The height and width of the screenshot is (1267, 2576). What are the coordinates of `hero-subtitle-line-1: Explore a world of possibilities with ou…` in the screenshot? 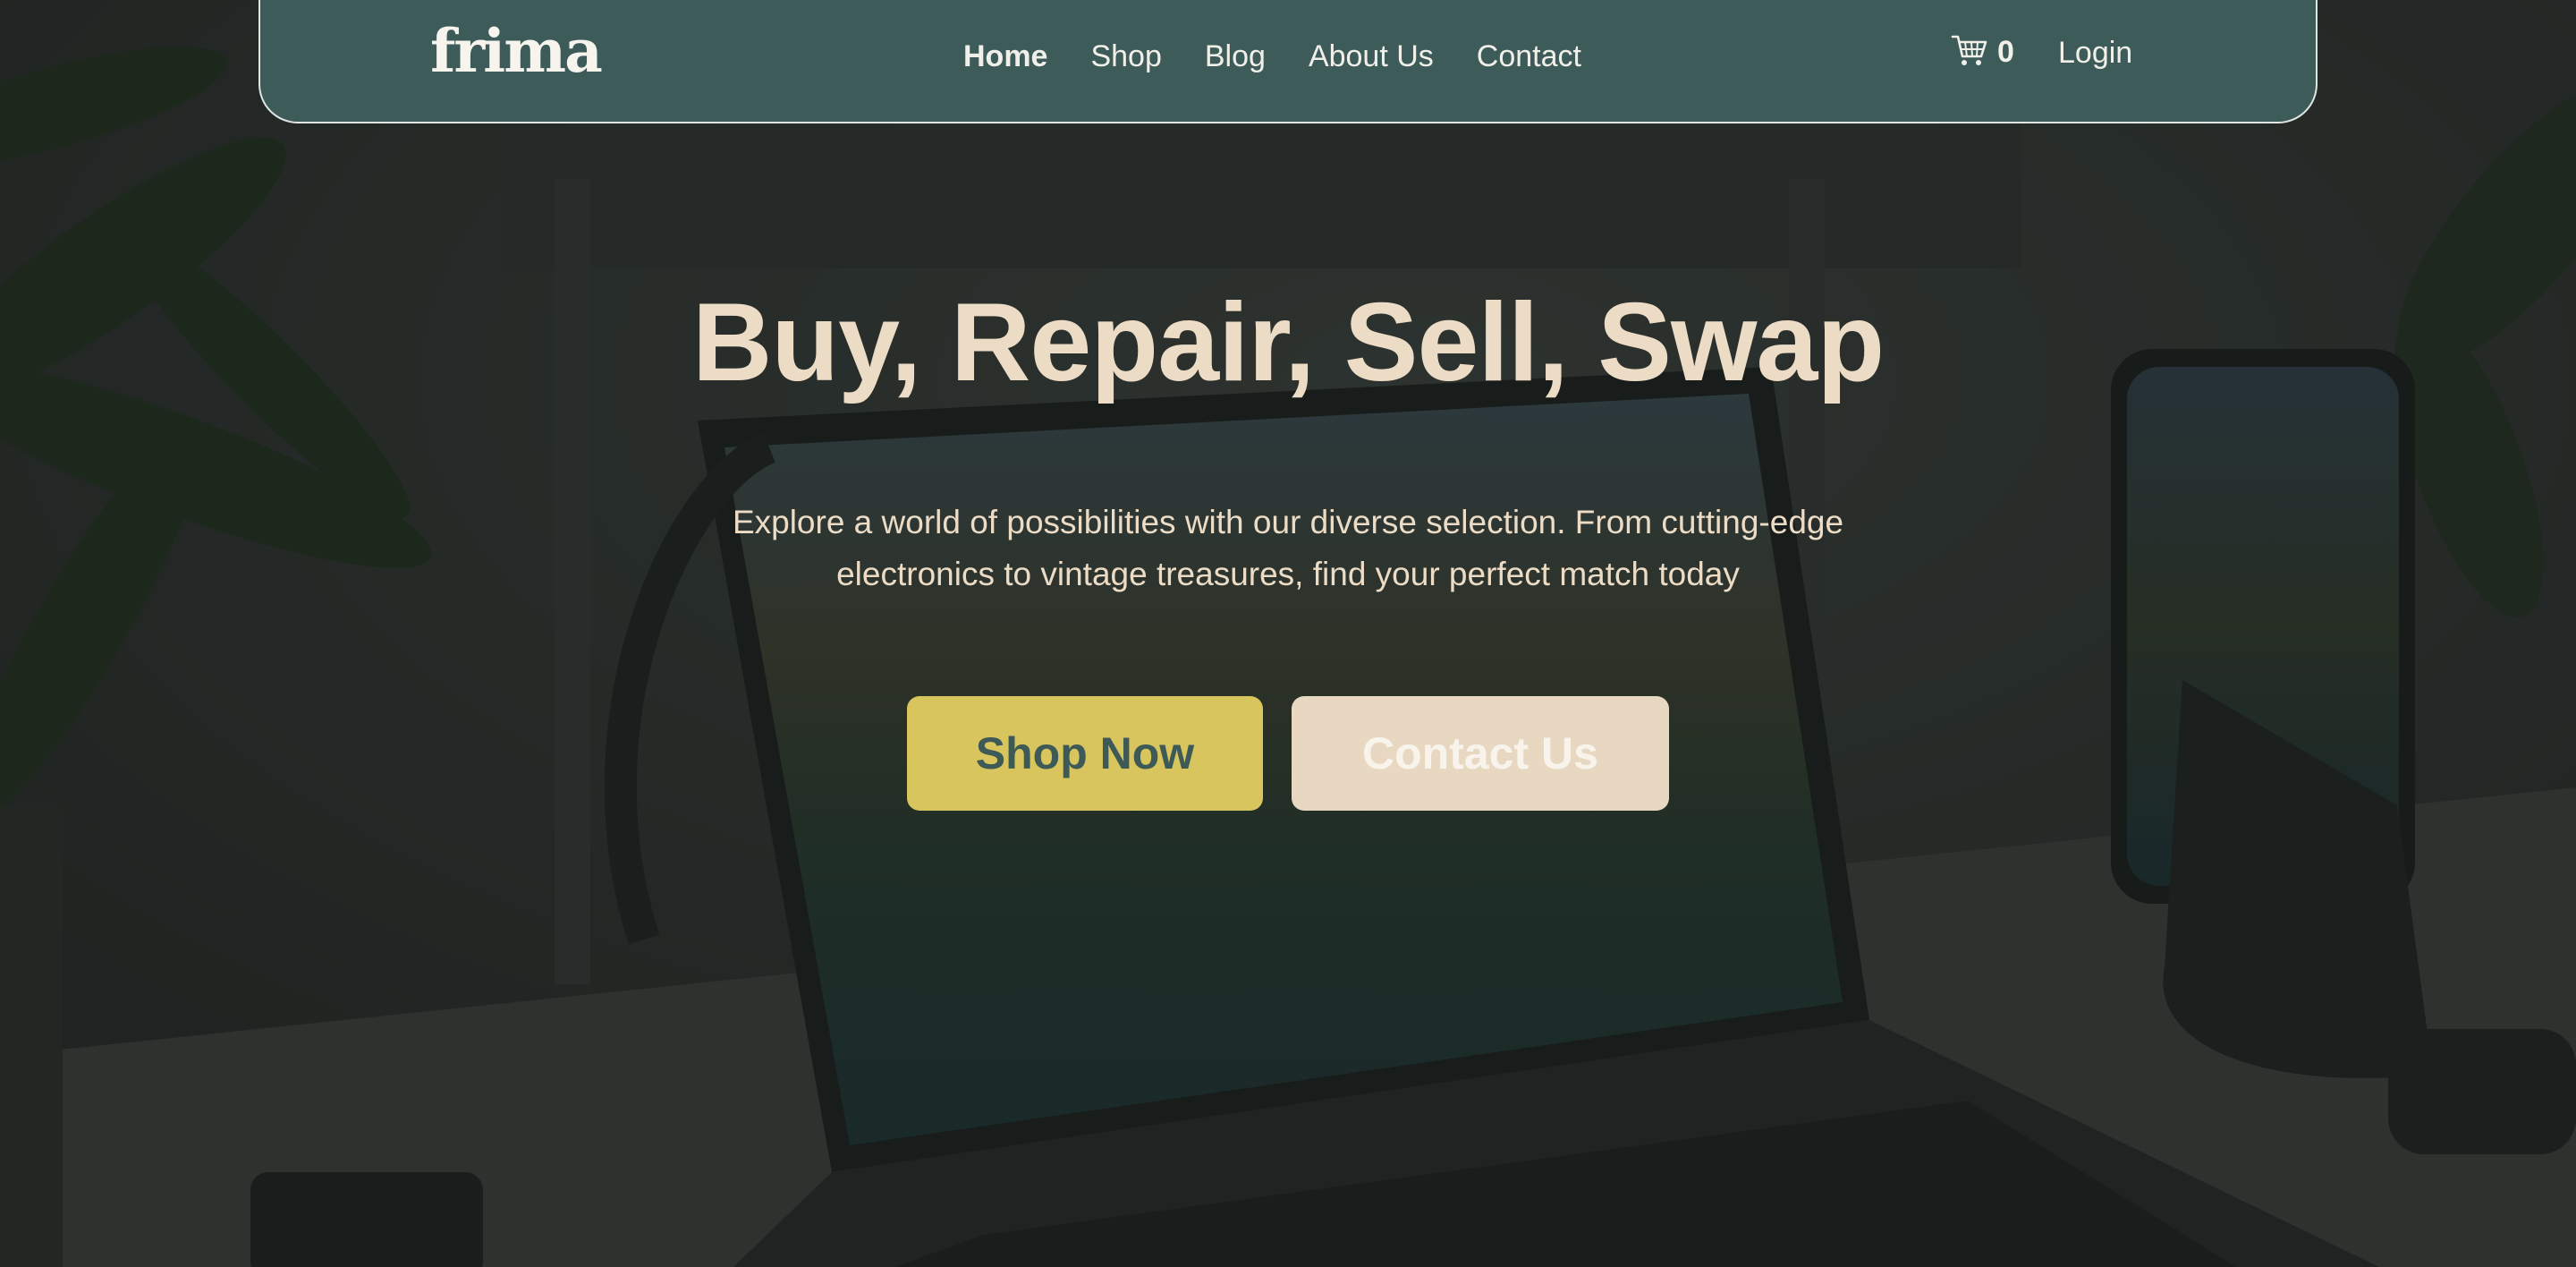 It's located at (1288, 522).